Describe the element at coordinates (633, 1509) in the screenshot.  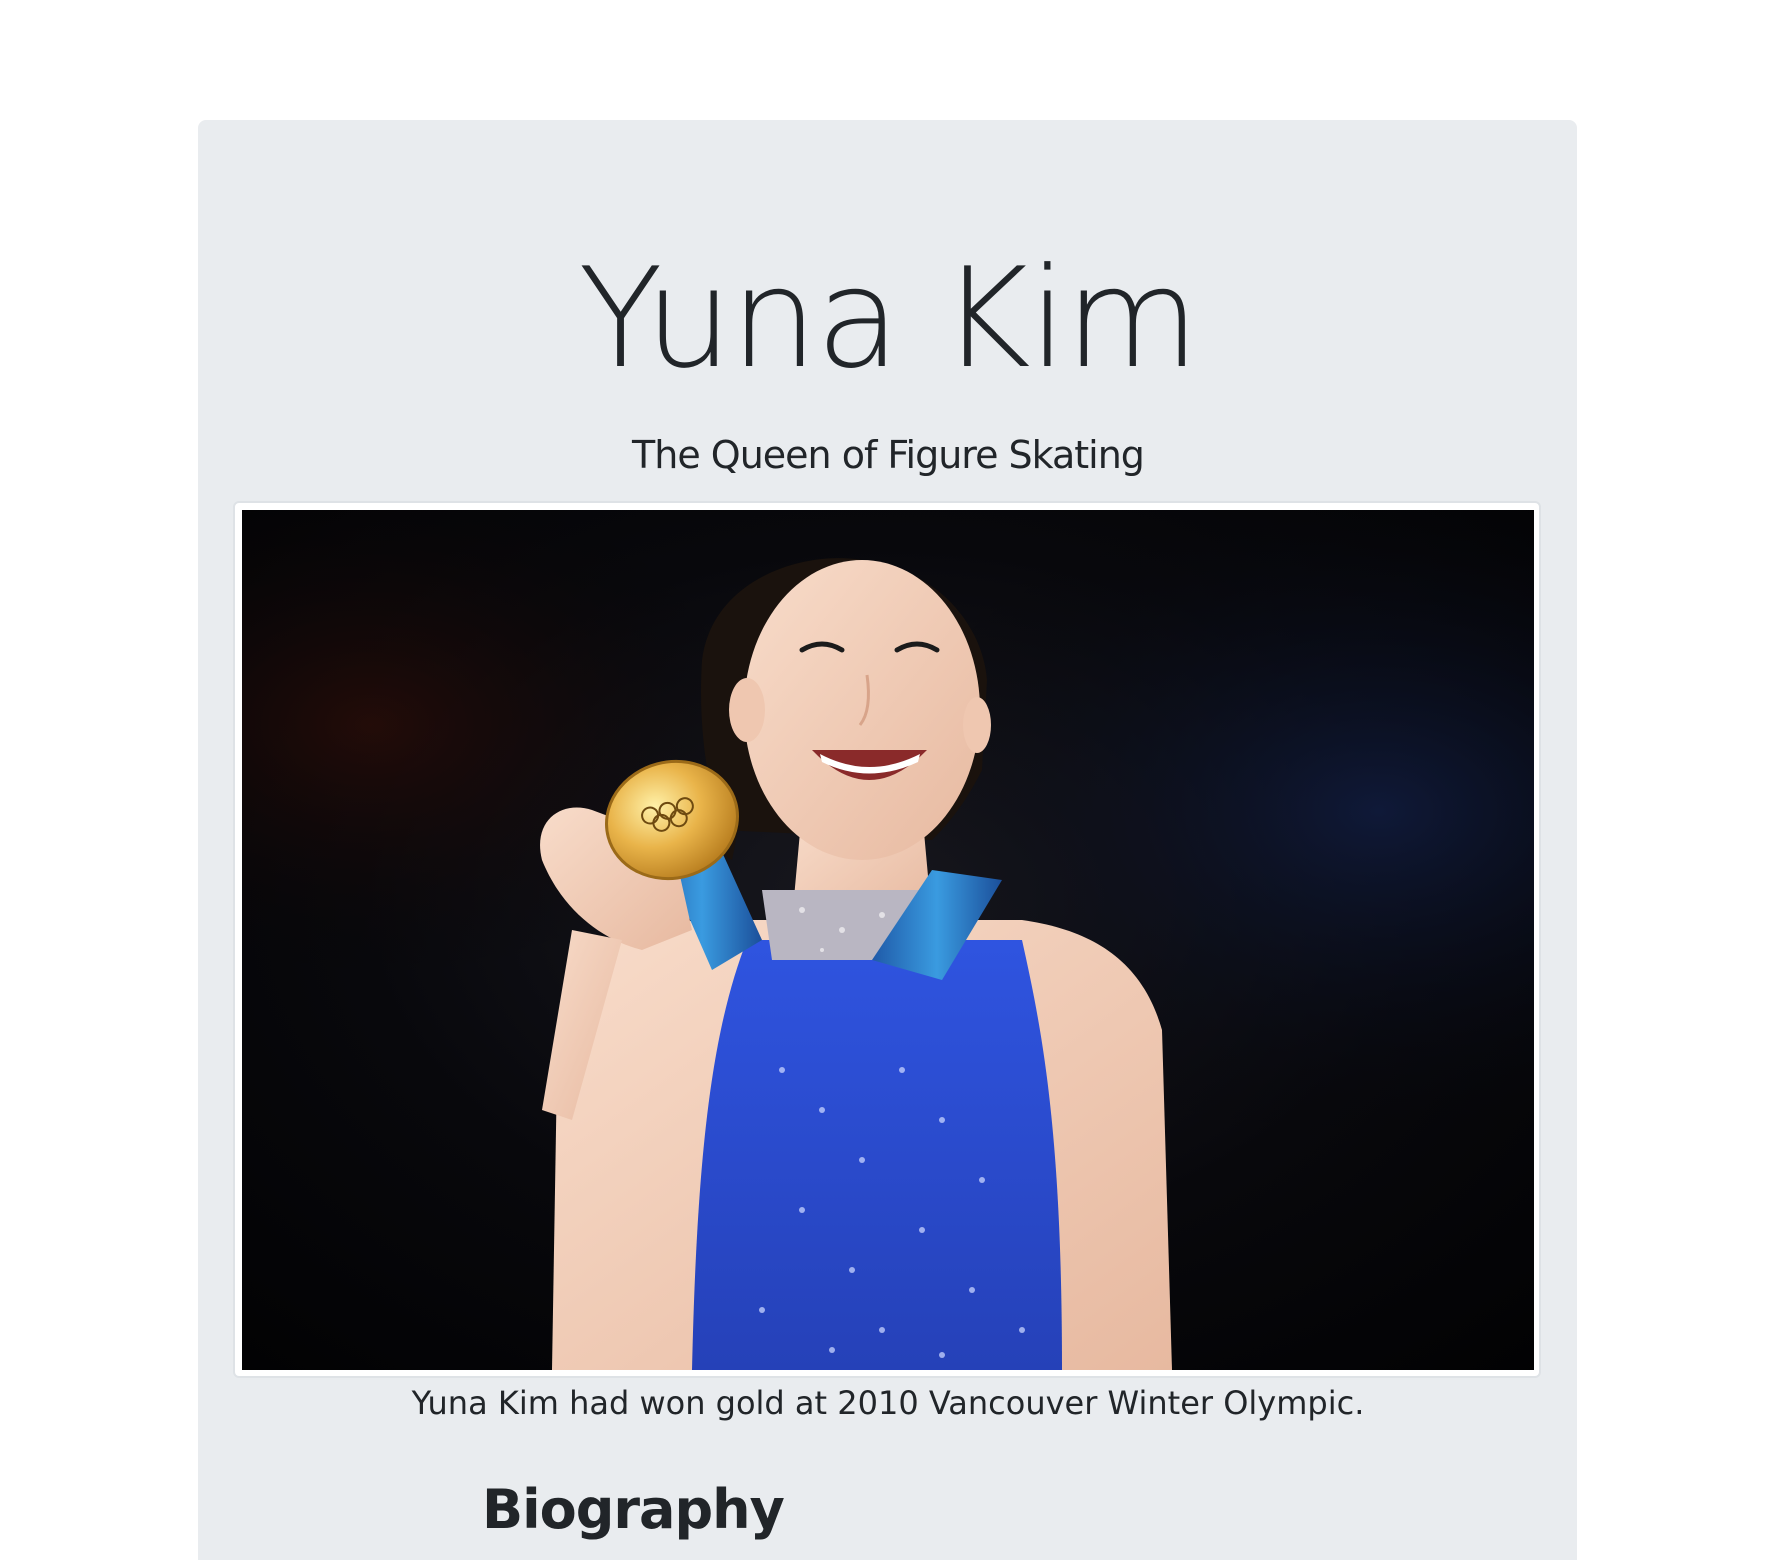
I see `biography-heading: Biography` at that location.